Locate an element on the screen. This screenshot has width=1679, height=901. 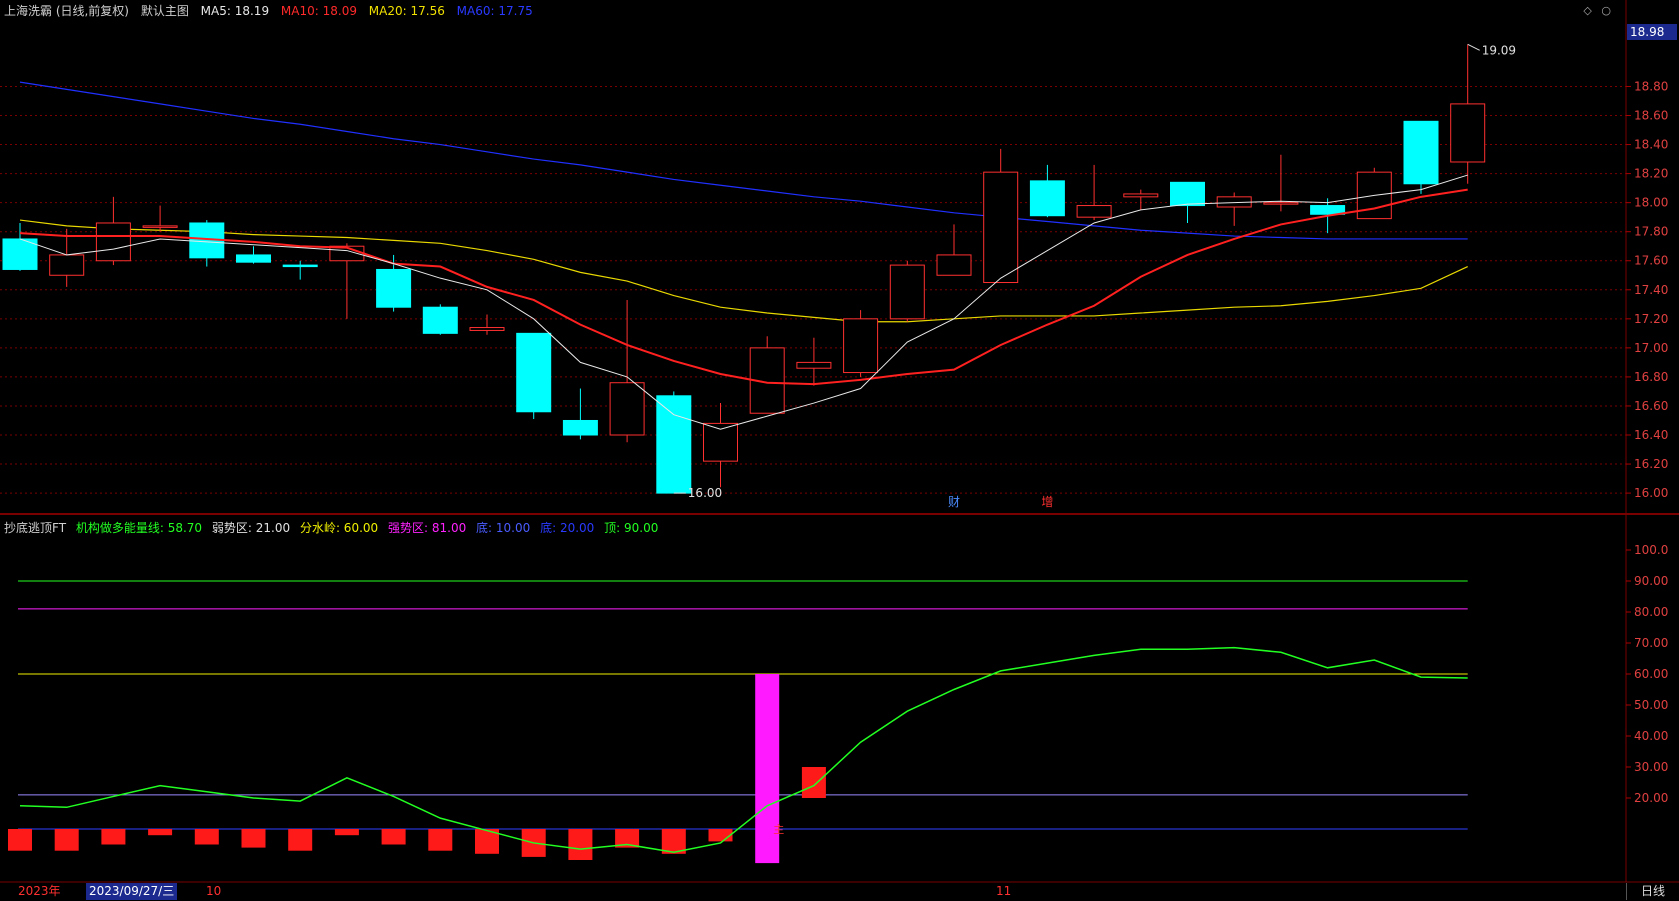
circle-icon: ○ is located at coordinates (1606, 10).